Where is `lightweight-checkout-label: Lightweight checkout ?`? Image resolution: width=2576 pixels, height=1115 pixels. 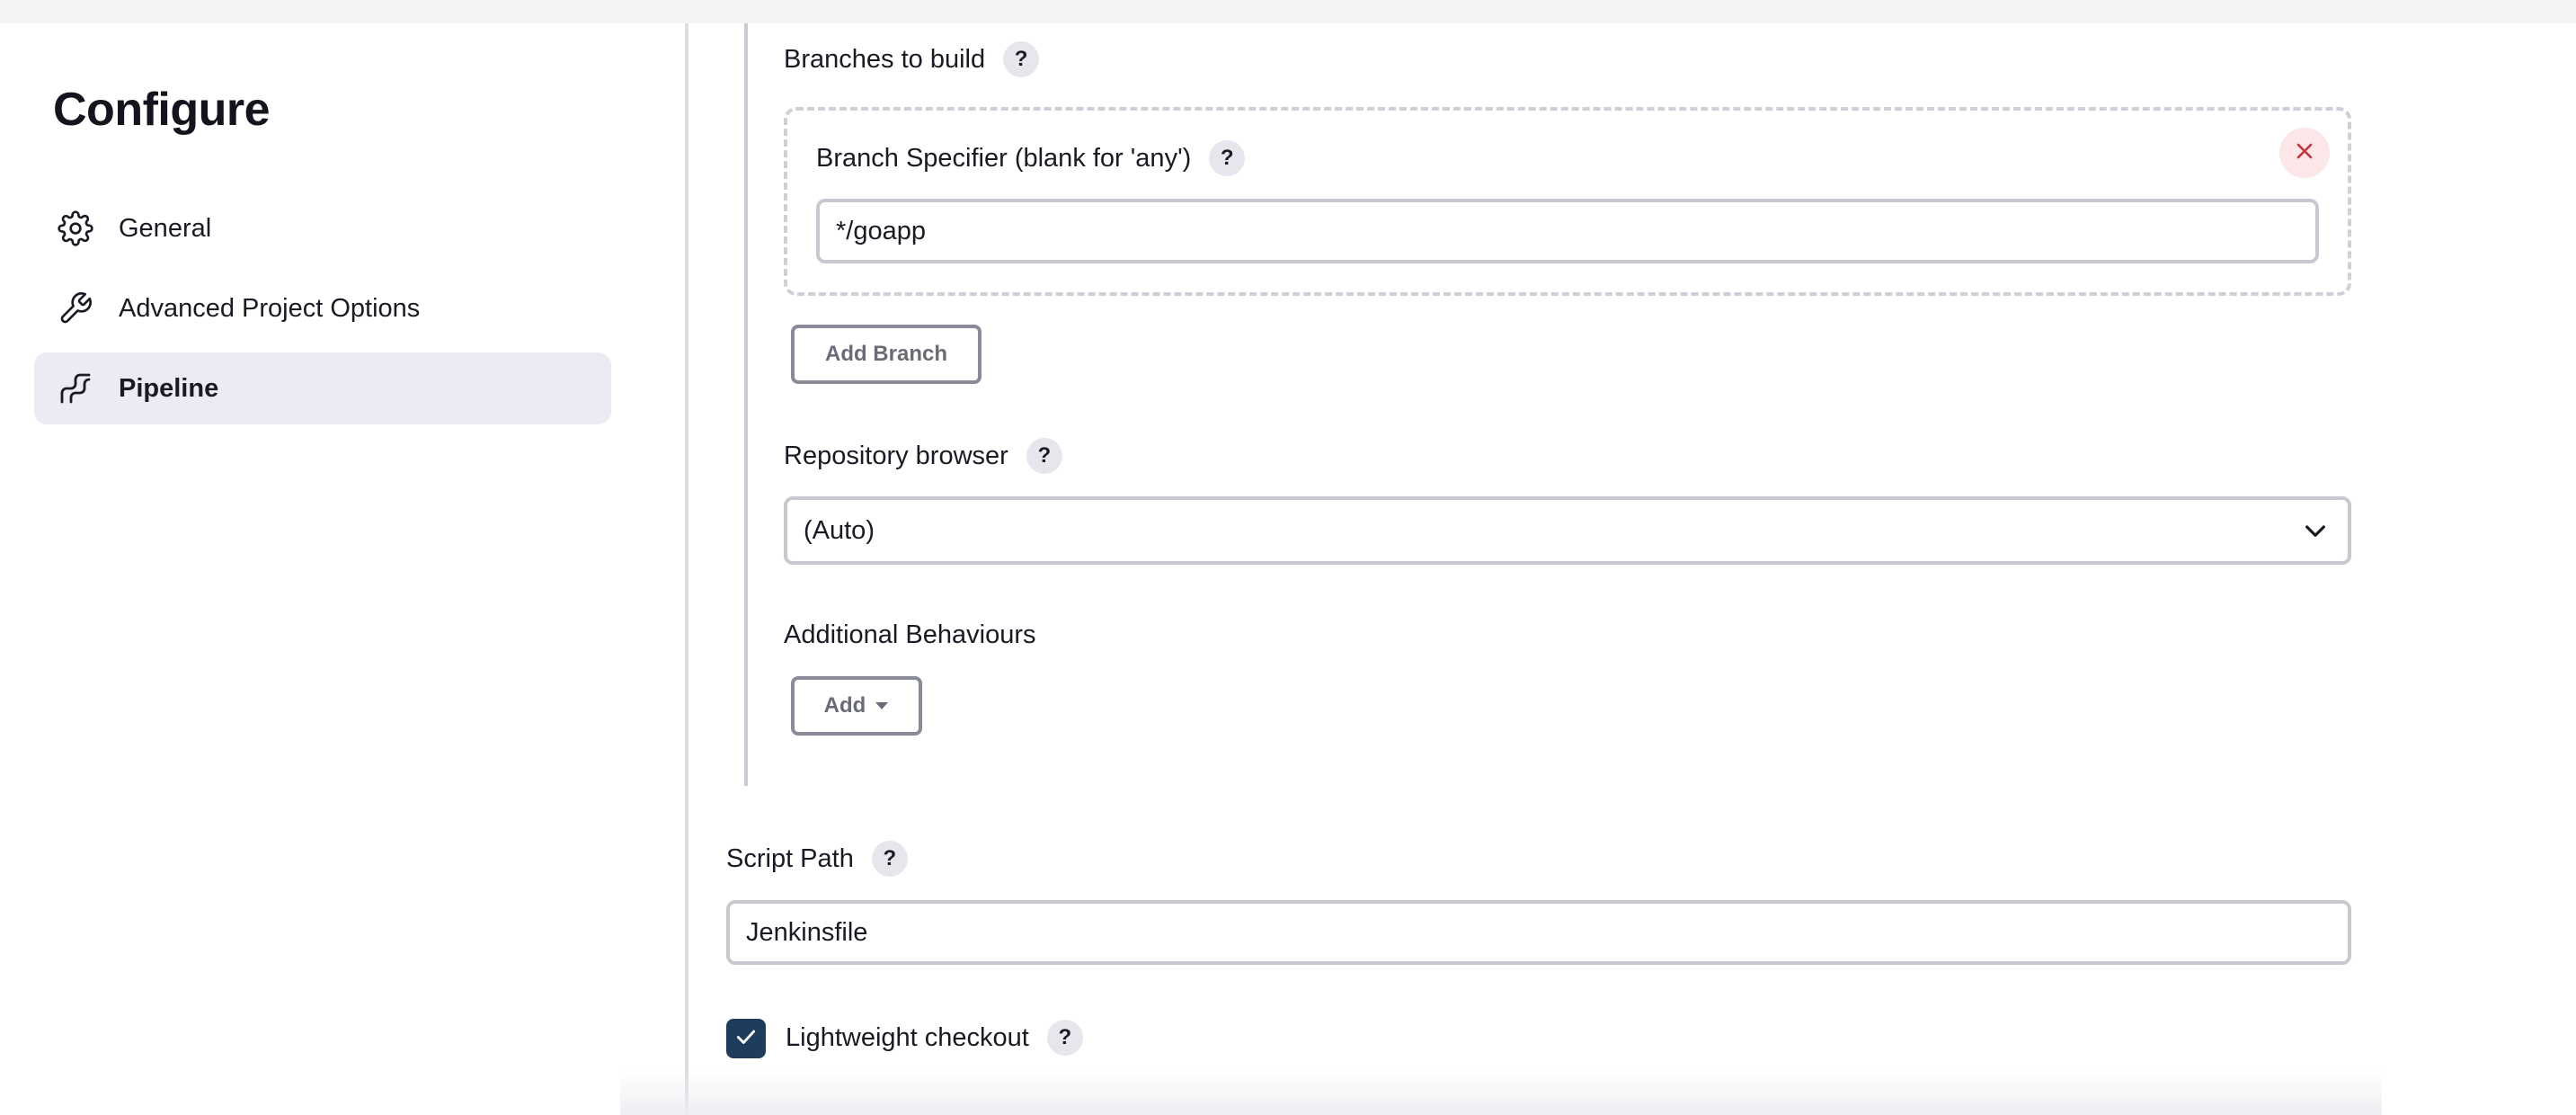 lightweight-checkout-label: Lightweight checkout ? is located at coordinates (934, 1038).